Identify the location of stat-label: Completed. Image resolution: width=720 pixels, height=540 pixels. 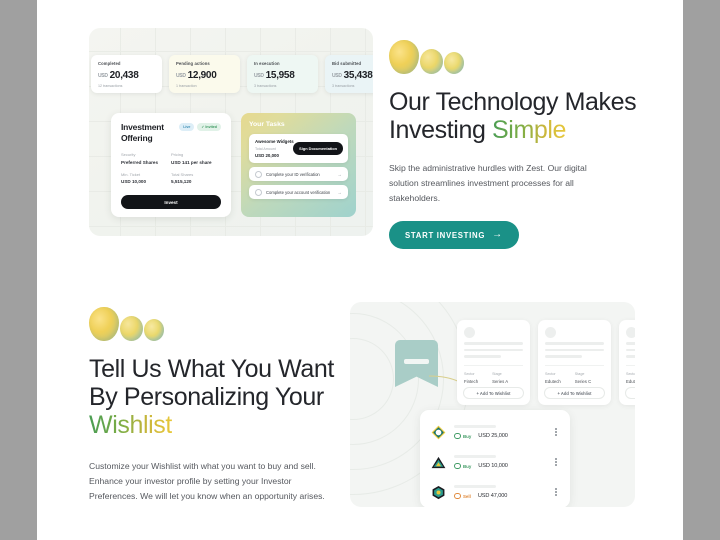
(109, 63).